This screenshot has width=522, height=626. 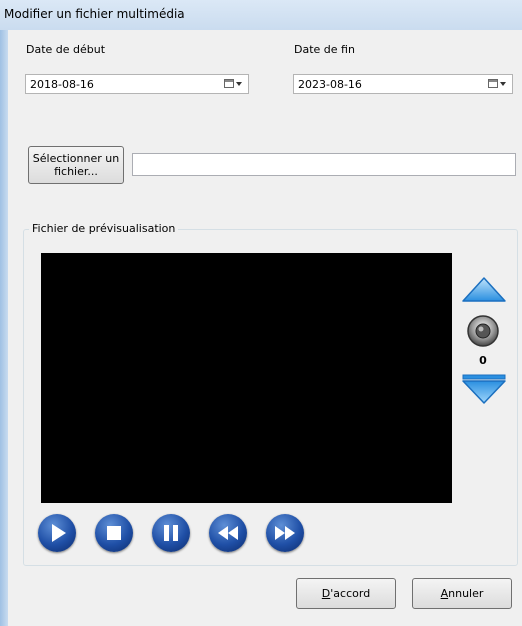 What do you see at coordinates (4, 313) in the screenshot?
I see `window-left-edge` at bounding box center [4, 313].